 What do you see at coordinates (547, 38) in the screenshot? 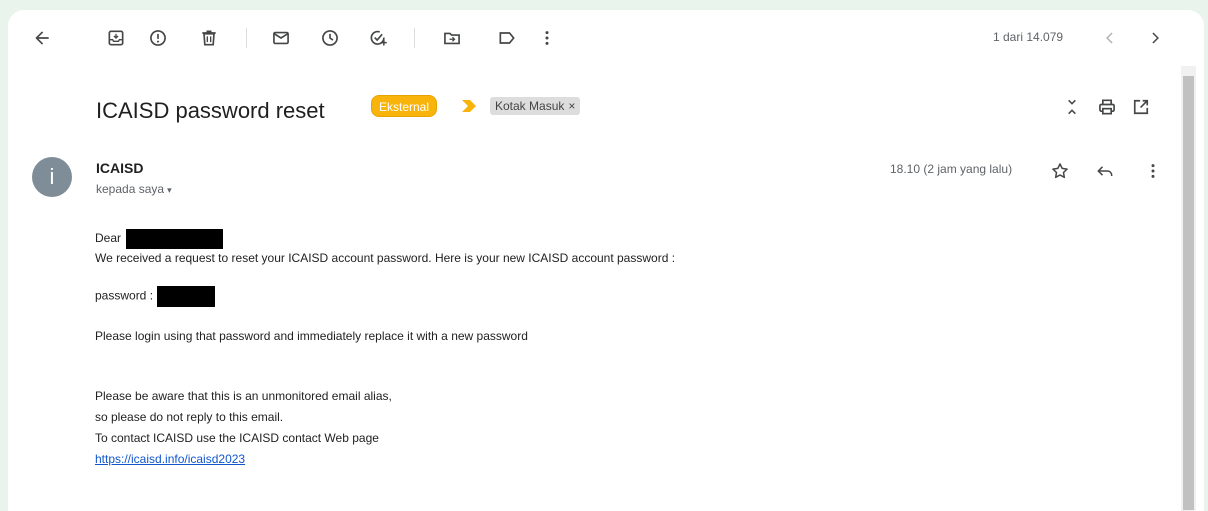
I see `more-vert-icon` at bounding box center [547, 38].